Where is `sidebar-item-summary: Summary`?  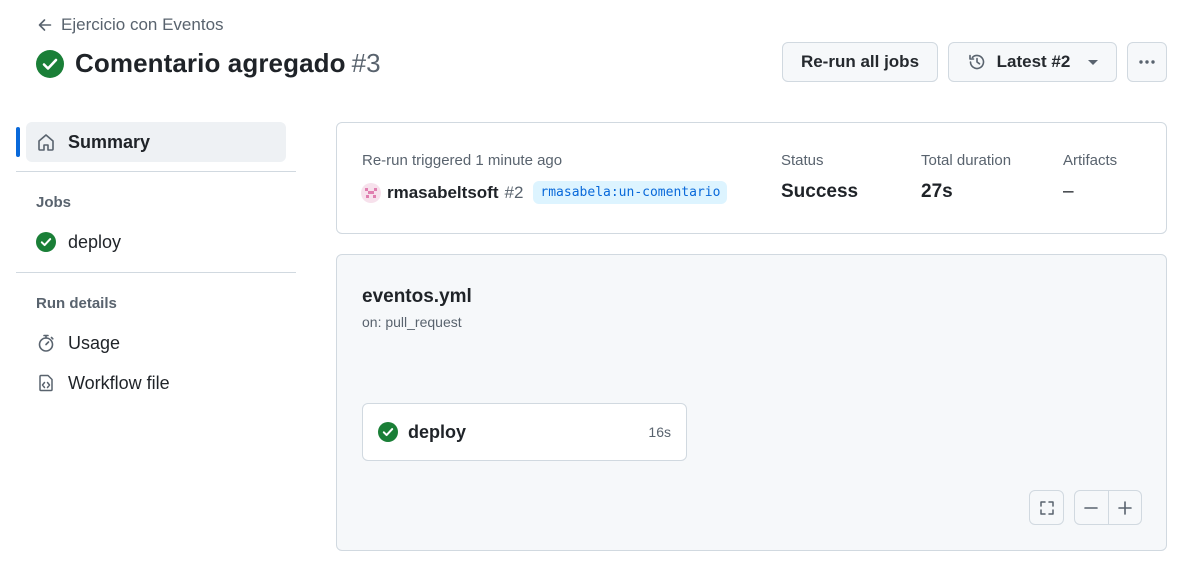
sidebar-item-summary: Summary is located at coordinates (156, 142).